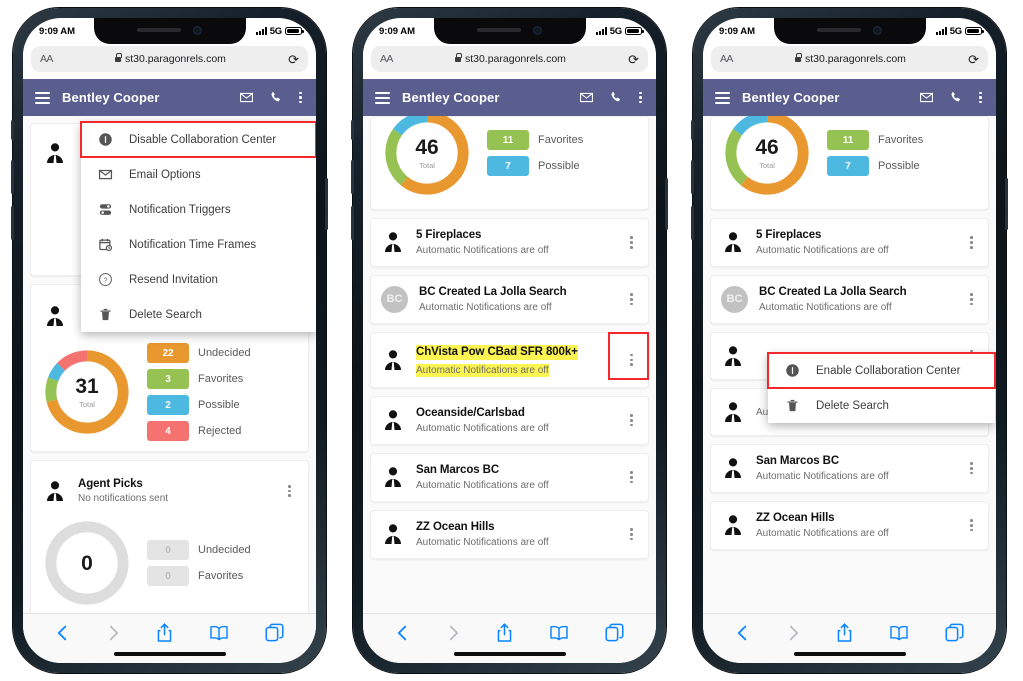 The width and height of the screenshot is (1023, 681). I want to click on url-text: st30.paragonrels.com, so click(855, 59).